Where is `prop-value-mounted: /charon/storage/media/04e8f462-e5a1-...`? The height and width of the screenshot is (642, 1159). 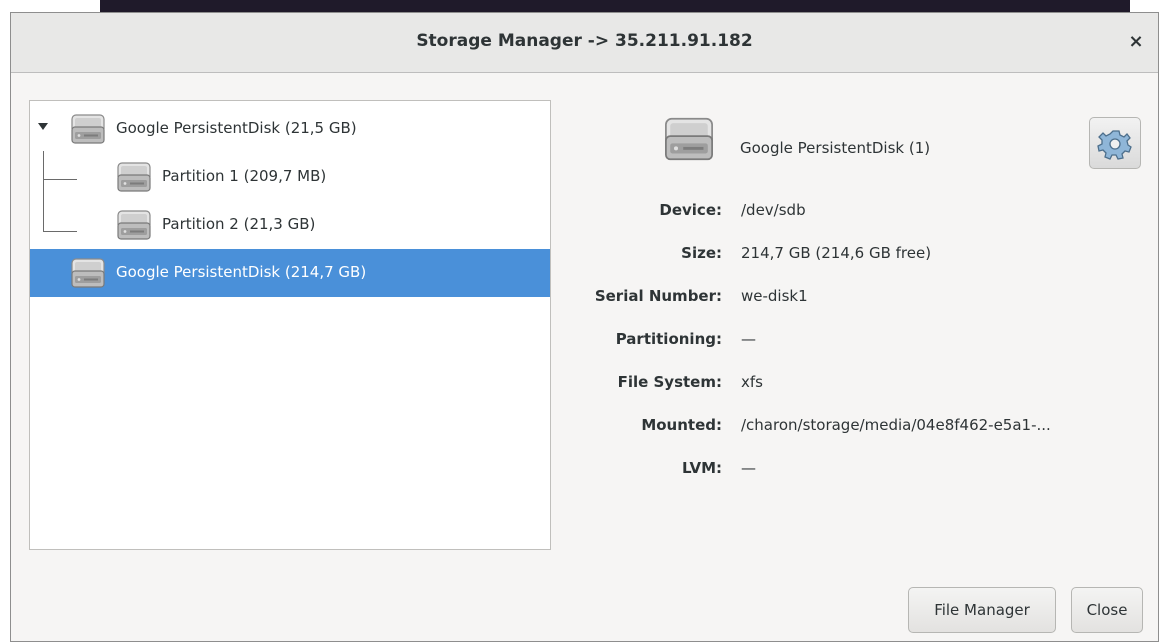
prop-value-mounted: /charon/storage/media/04e8f462-e5a1-... is located at coordinates (896, 425).